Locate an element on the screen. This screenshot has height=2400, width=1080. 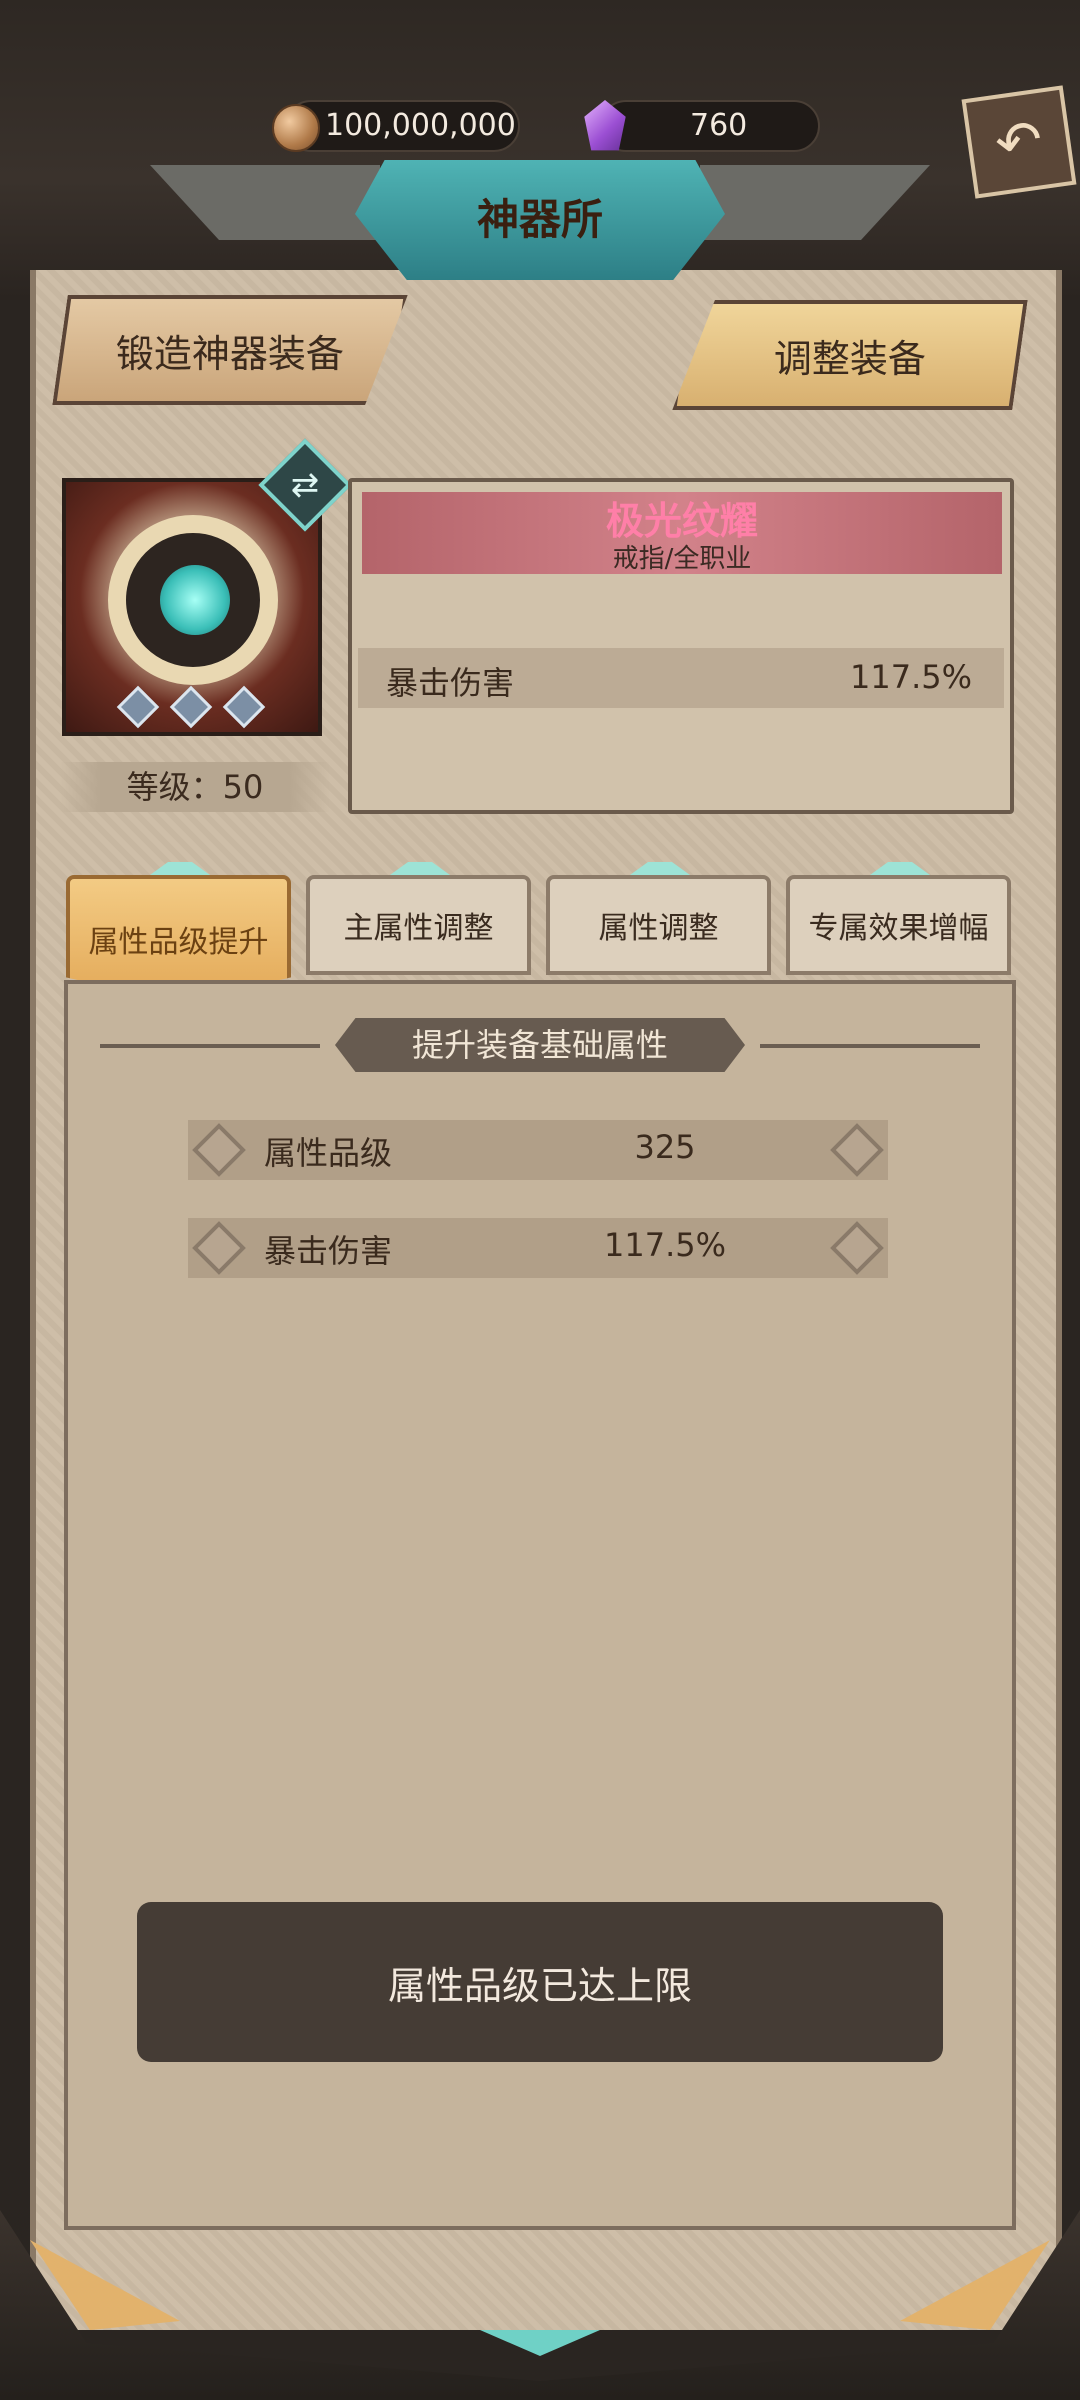
adjust-equipment-button: 调整装备 is located at coordinates (849, 355).